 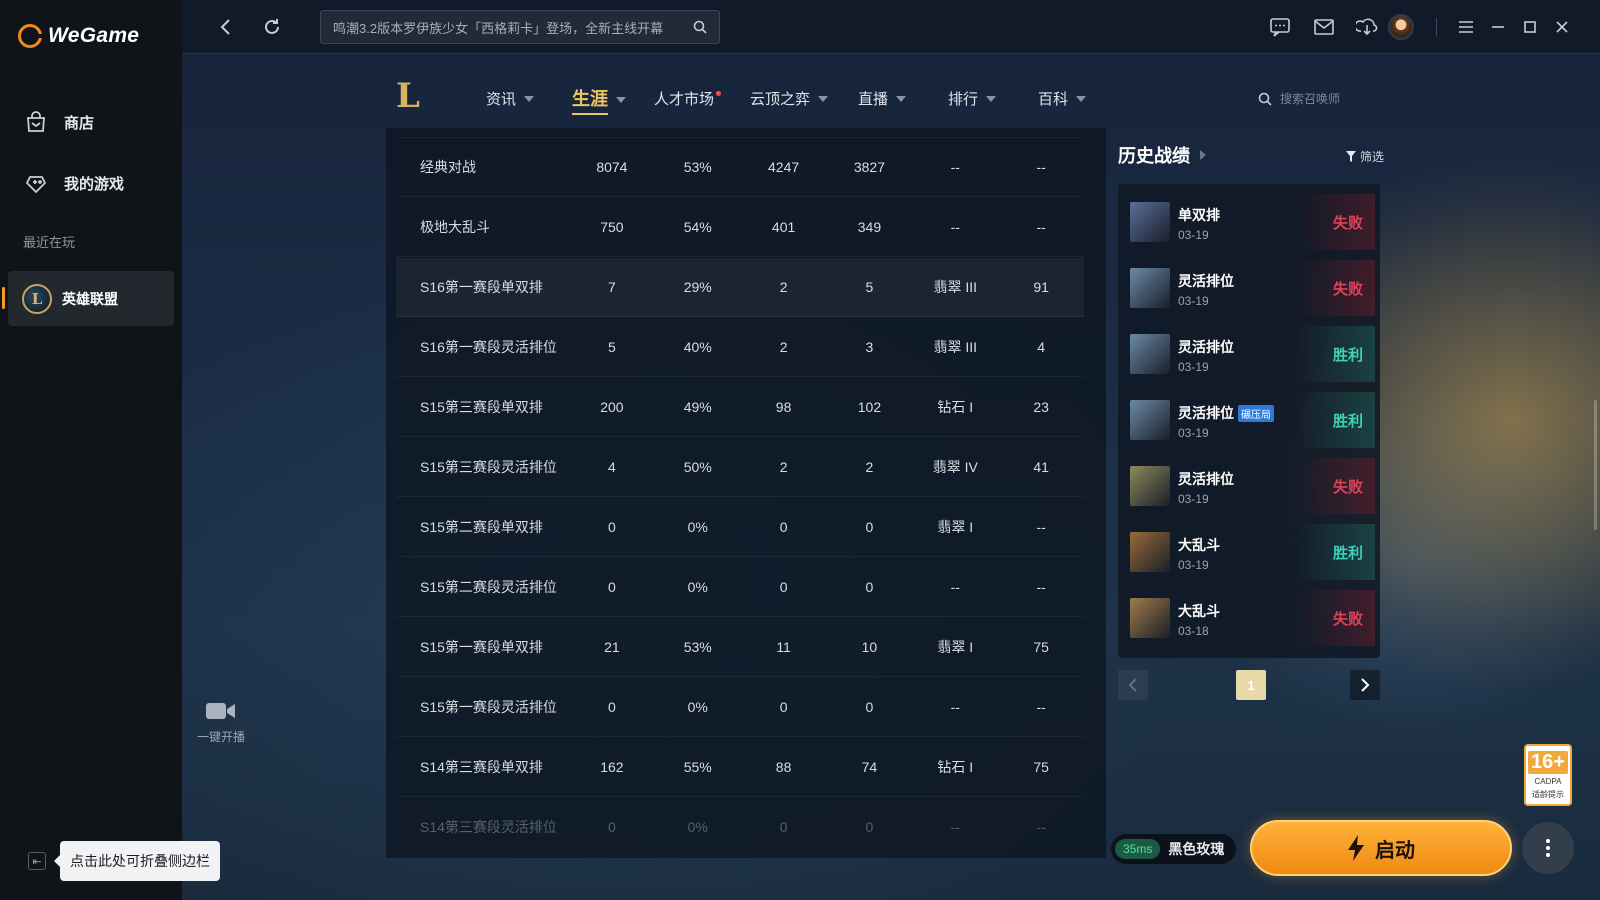 What do you see at coordinates (1249, 221) in the screenshot?
I see `match-item: 单双排 03-19 失败` at bounding box center [1249, 221].